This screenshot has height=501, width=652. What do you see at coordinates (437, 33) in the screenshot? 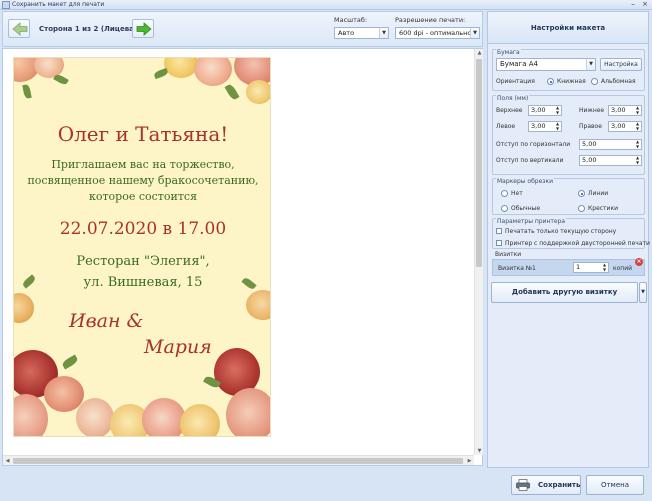
I see `resolution-select: 600 dpi - оптимальное ▼` at bounding box center [437, 33].